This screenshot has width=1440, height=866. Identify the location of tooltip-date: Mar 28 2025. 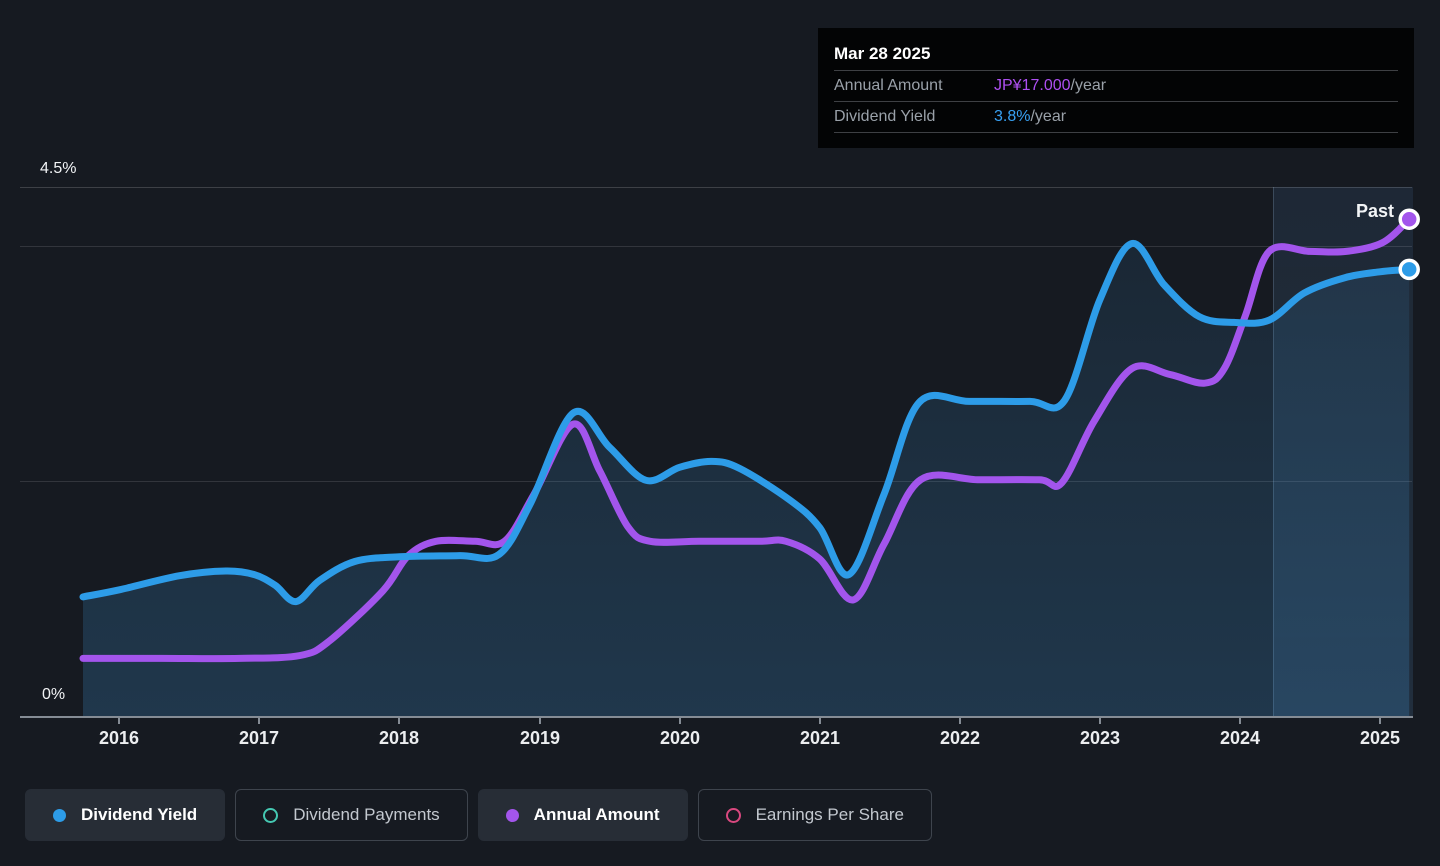
(882, 53).